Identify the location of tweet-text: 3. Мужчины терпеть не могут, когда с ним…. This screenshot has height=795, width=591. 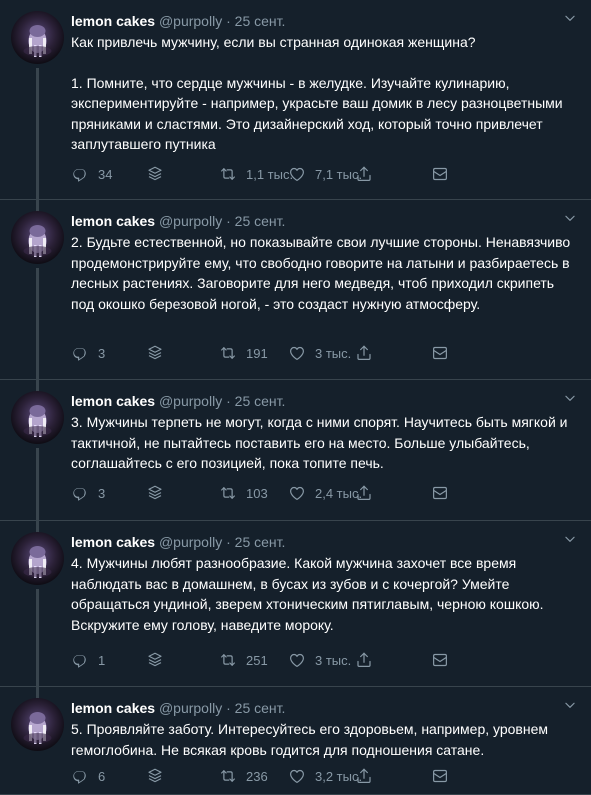
(326, 443).